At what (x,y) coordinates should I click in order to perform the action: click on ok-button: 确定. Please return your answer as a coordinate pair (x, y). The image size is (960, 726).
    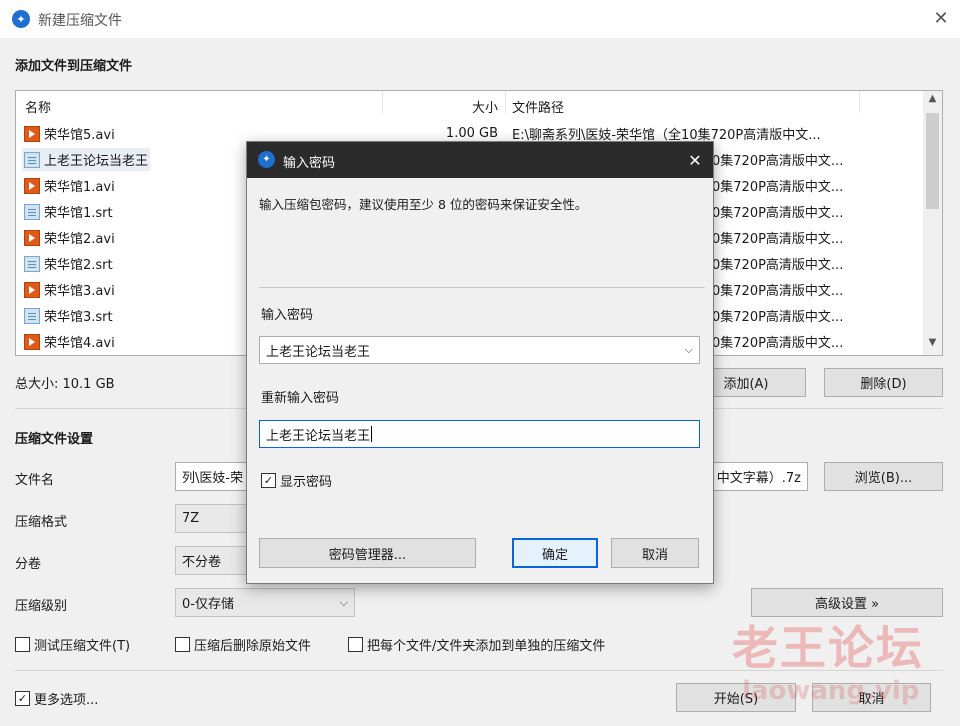
    Looking at the image, I should click on (555, 553).